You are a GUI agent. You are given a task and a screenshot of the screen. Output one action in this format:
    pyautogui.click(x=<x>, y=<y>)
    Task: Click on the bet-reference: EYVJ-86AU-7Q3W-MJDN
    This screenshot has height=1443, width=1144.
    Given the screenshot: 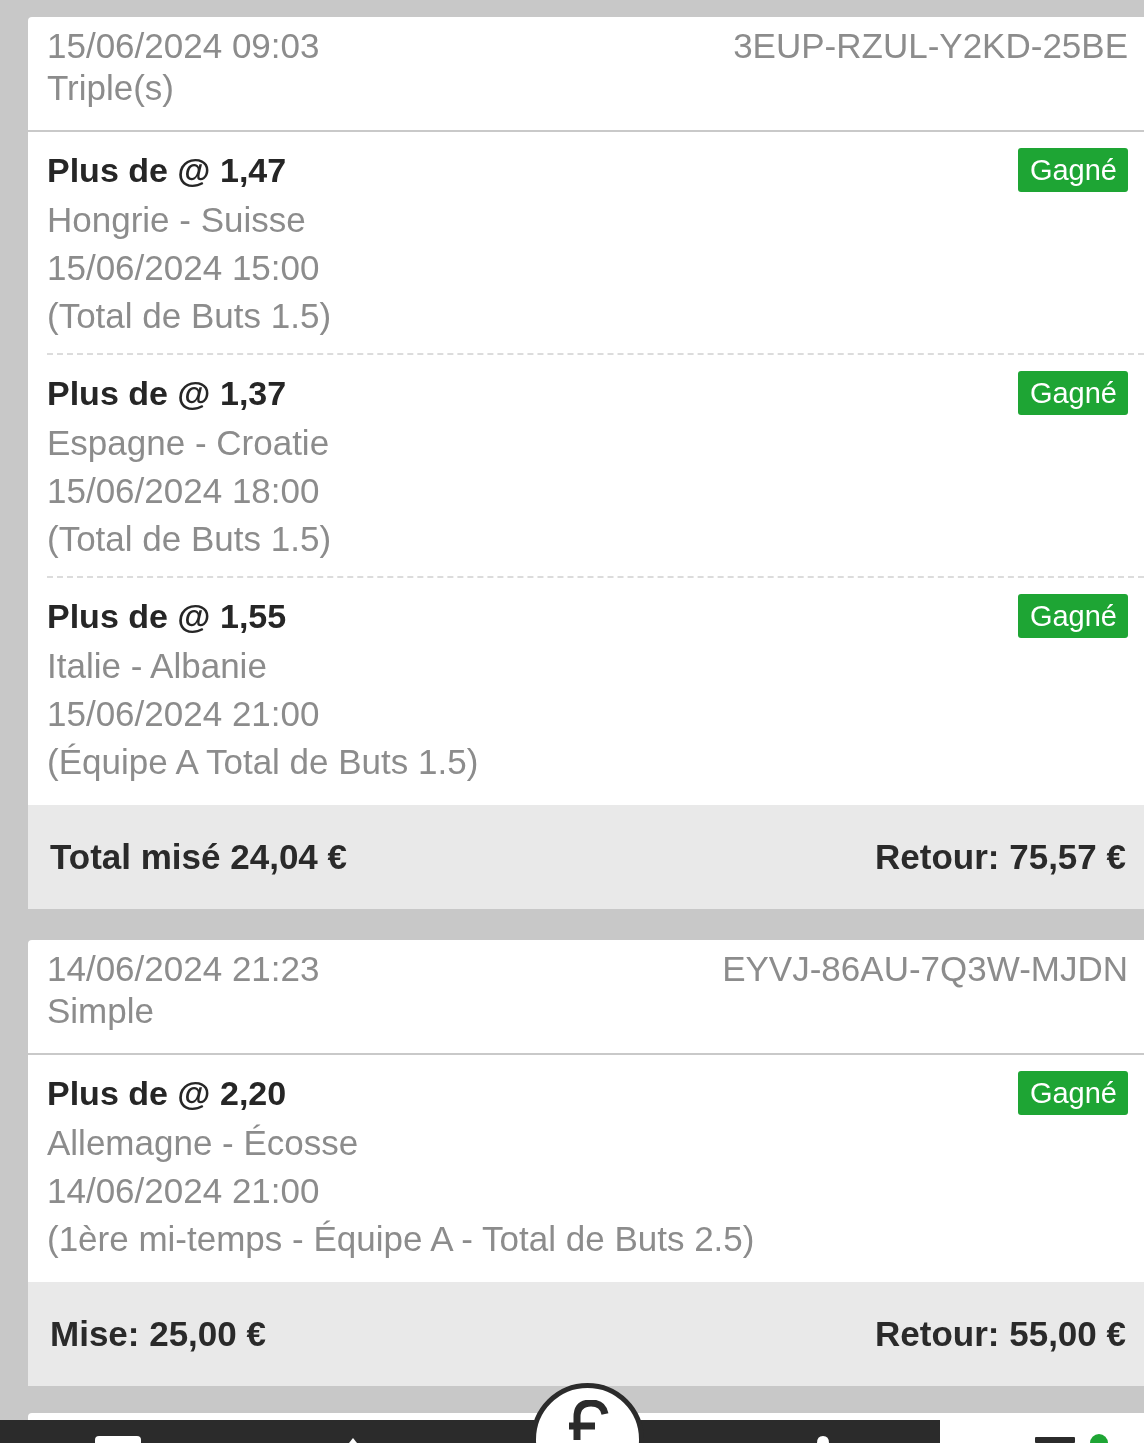 What is the action you would take?
    pyautogui.click(x=925, y=969)
    